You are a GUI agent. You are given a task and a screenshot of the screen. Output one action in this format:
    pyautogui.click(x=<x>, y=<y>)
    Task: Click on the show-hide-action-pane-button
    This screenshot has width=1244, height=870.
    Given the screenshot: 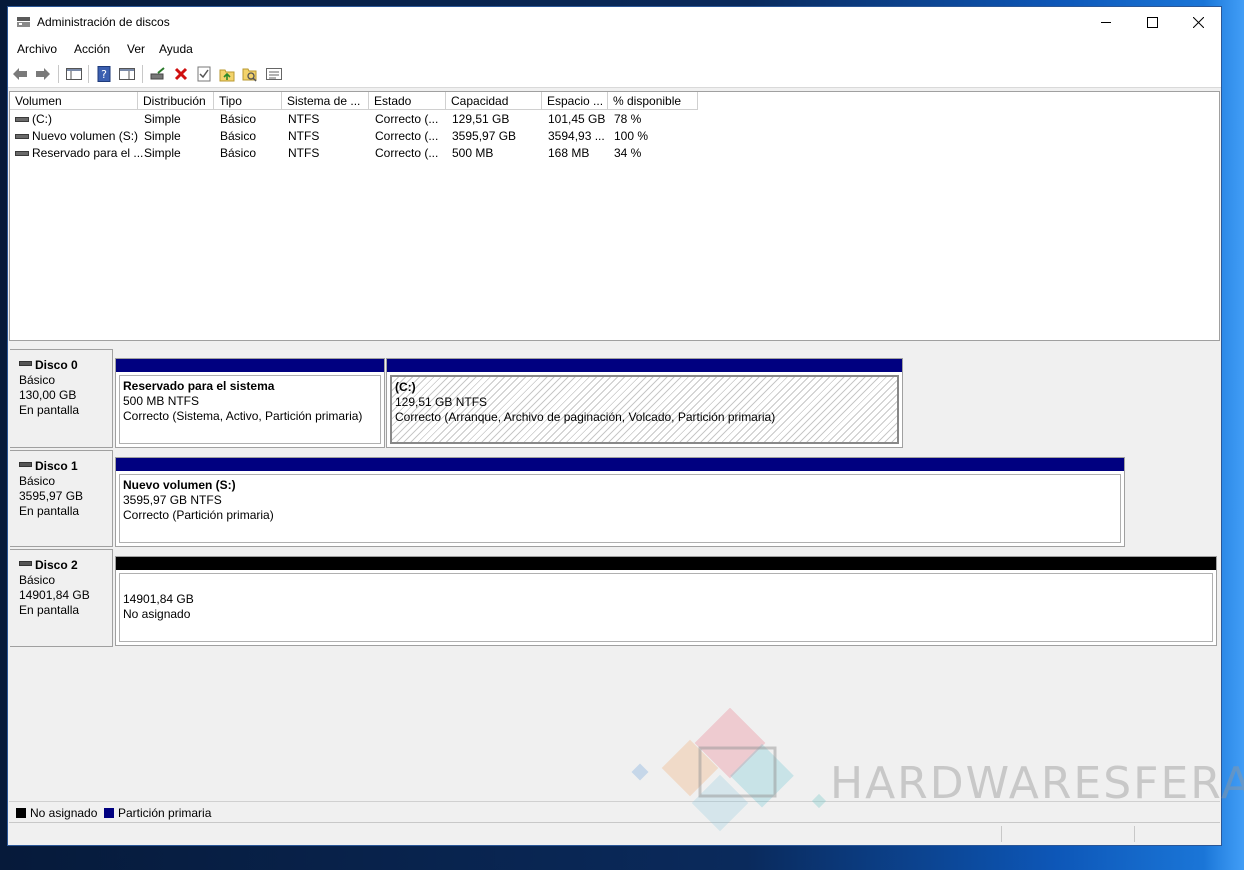 What is the action you would take?
    pyautogui.click(x=127, y=74)
    